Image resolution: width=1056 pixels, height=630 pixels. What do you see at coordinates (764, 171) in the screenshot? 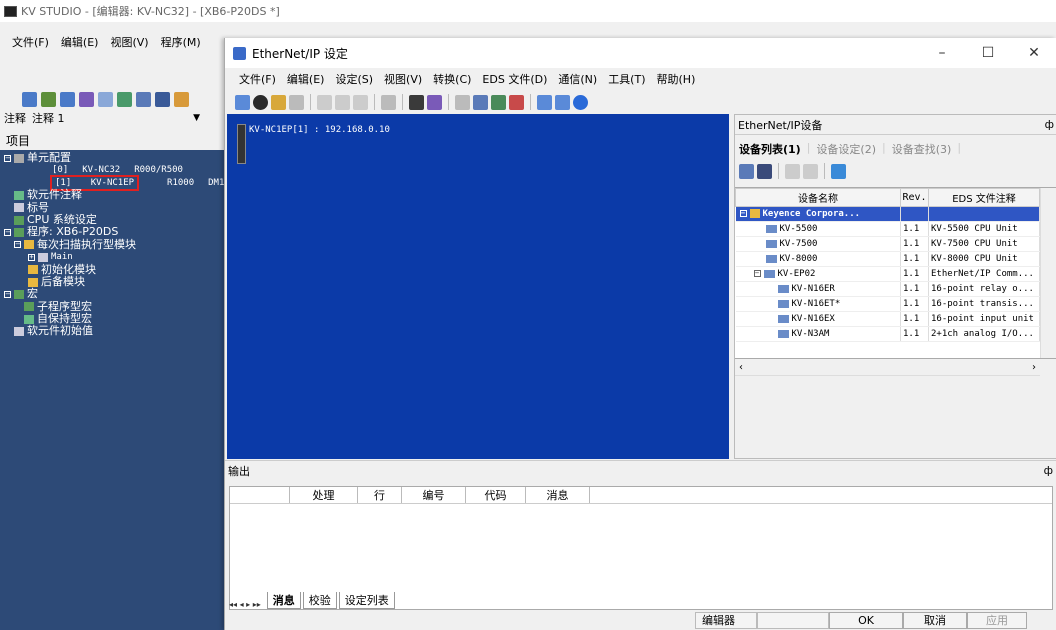
I see `detail-view-icon` at bounding box center [764, 171].